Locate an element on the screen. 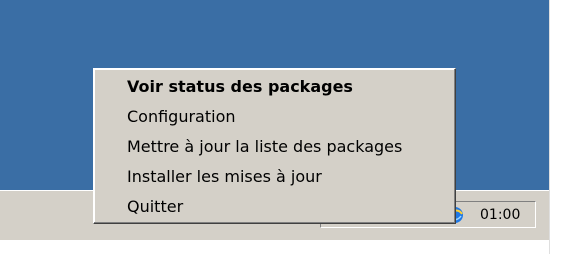 The width and height of the screenshot is (574, 254). menu-item-installer-mises-a-jour: Installer les mises à jour is located at coordinates (274, 177).